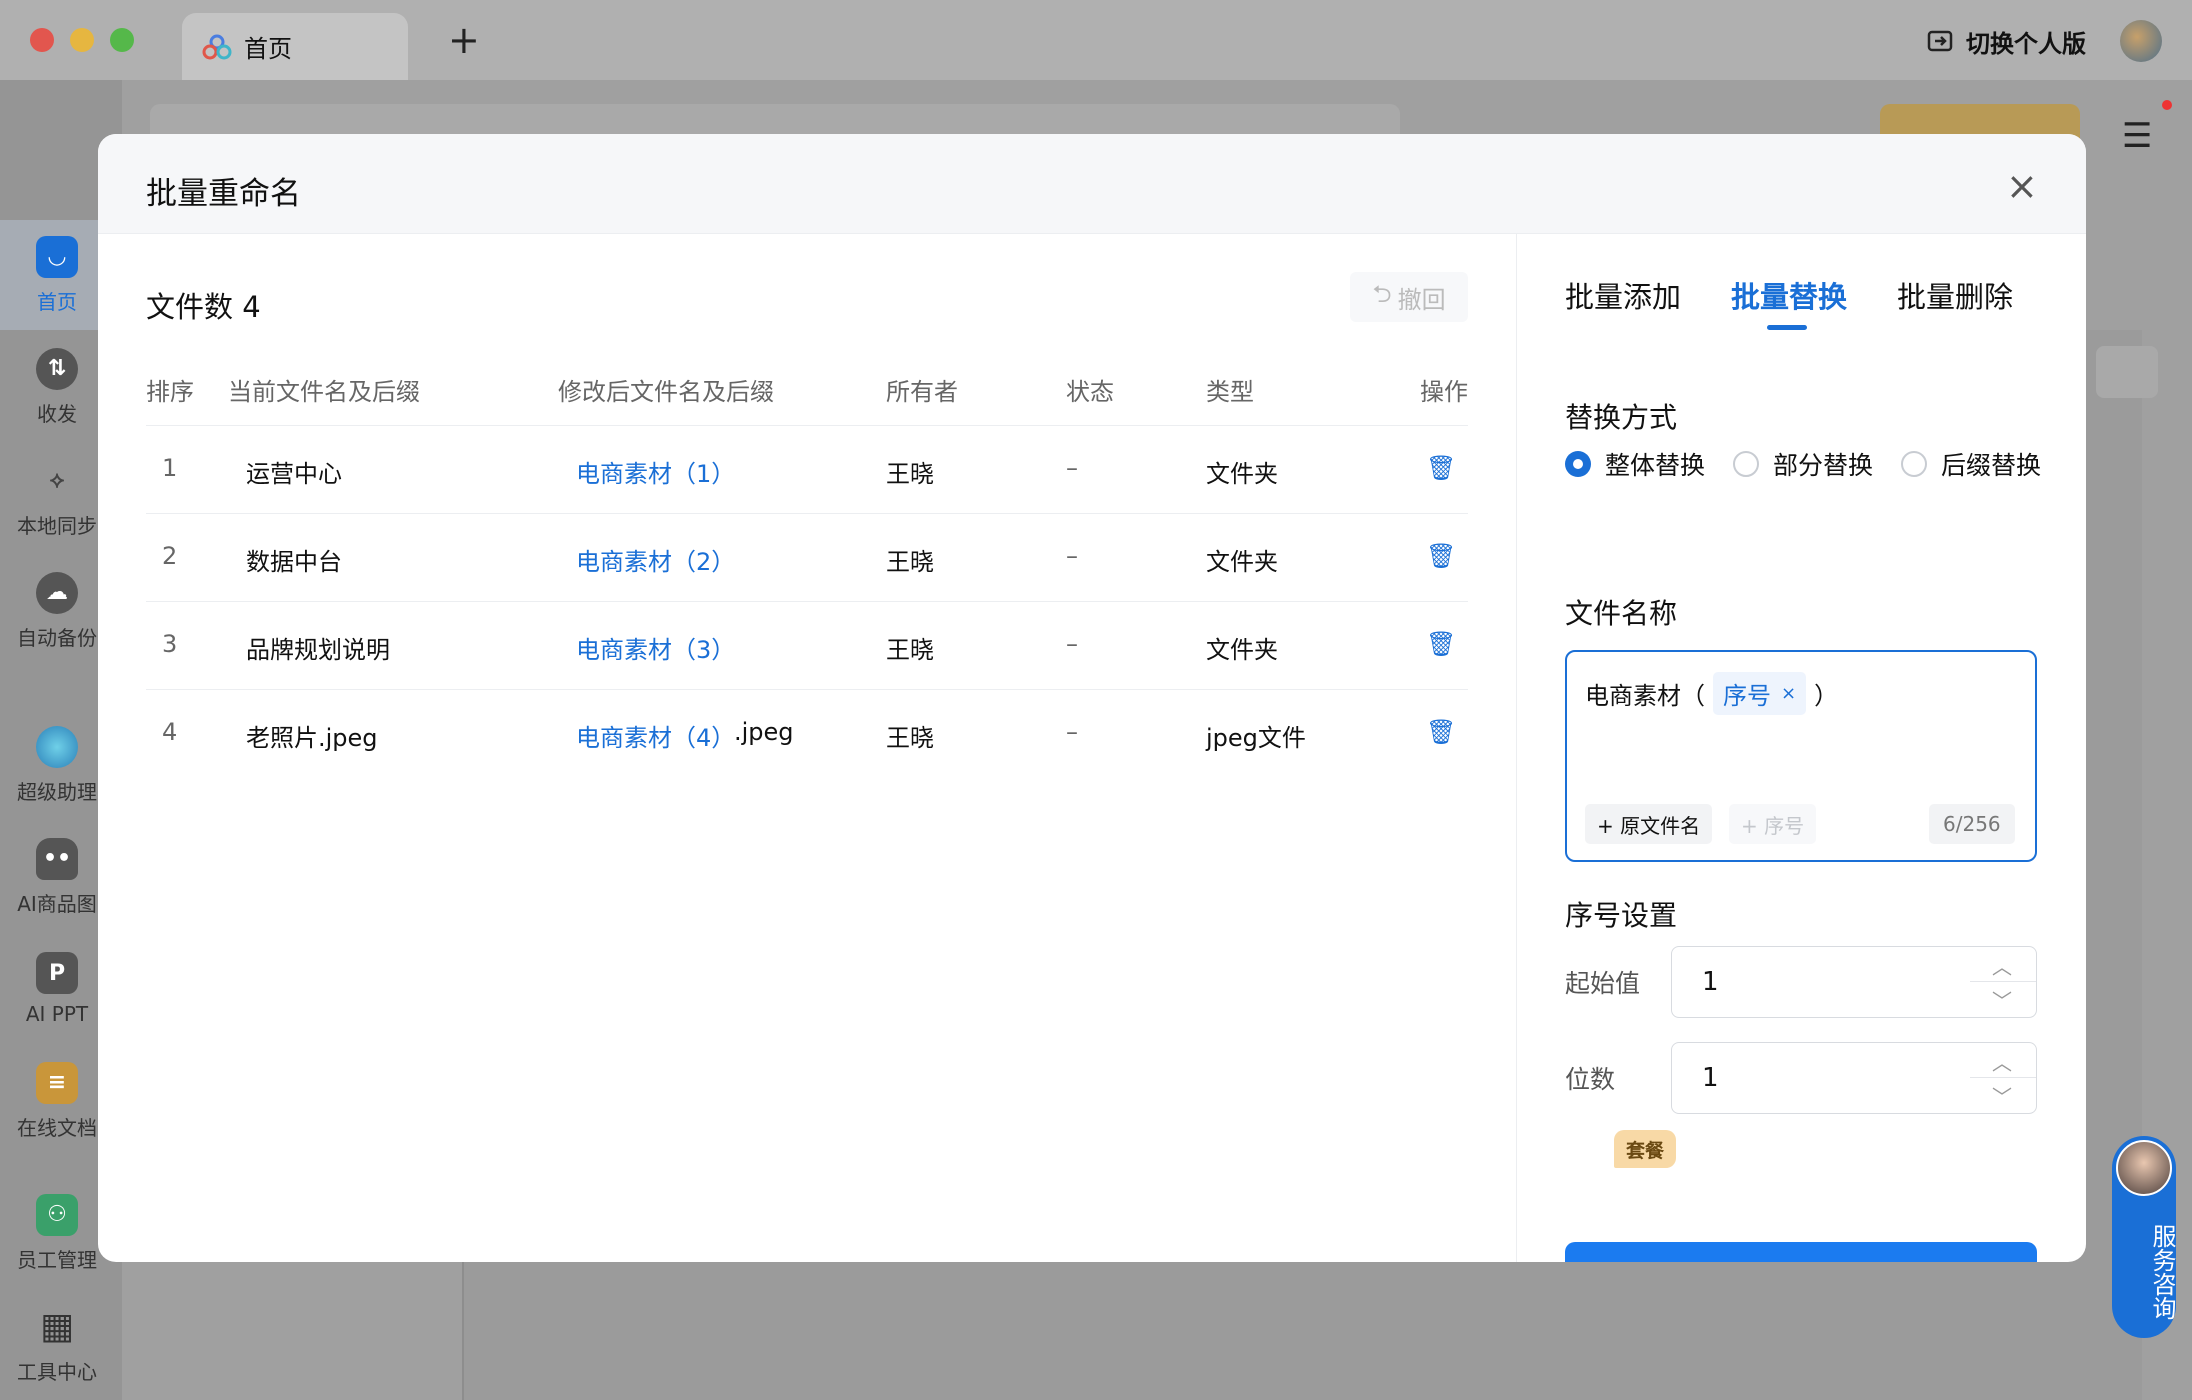  I want to click on table-row: 2 数据中台 电商素材（2） 王晓 – 文件夹 🗑, so click(807, 558).